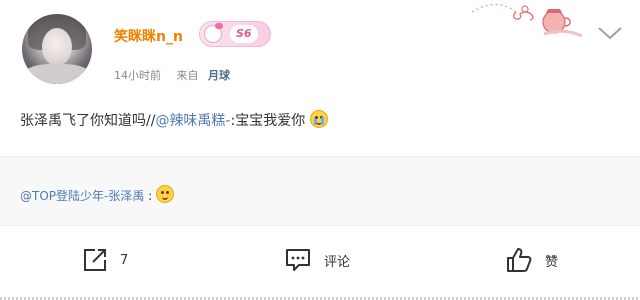 The width and height of the screenshot is (640, 300). I want to click on comment-icon, so click(298, 260).